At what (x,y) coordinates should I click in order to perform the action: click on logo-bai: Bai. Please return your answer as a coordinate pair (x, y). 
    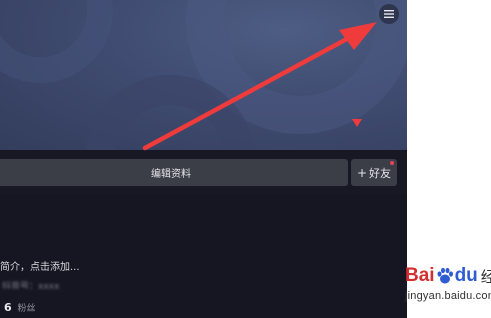
    Looking at the image, I should click on (420, 275).